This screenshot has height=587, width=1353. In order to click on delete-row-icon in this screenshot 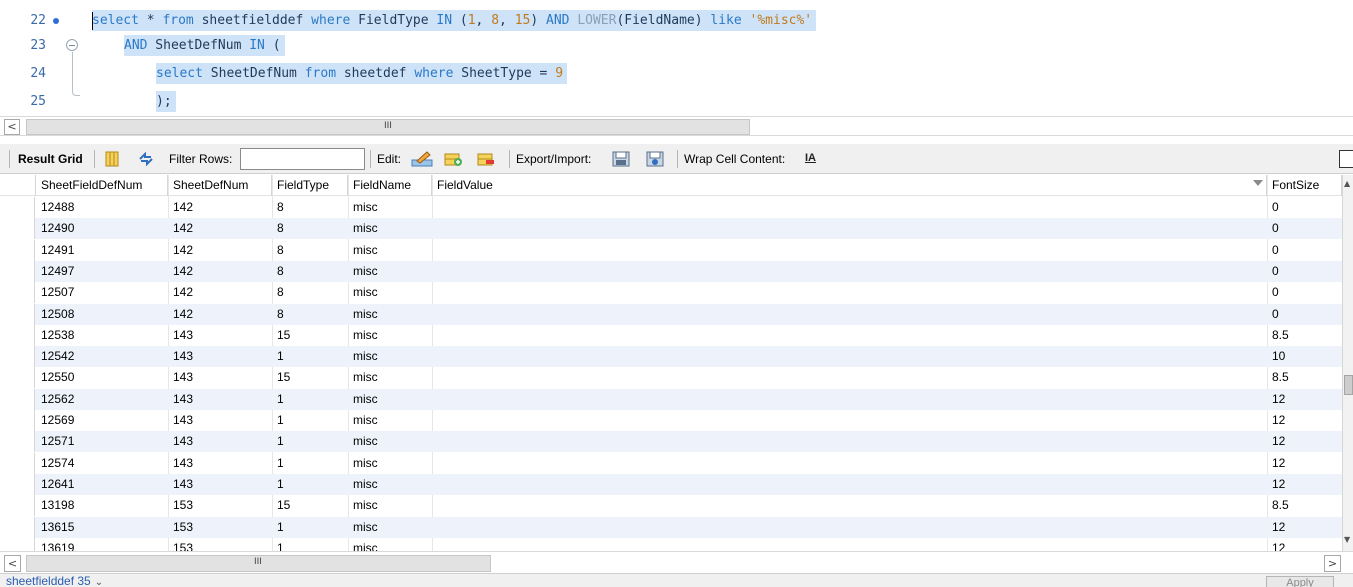, I will do `click(486, 159)`.